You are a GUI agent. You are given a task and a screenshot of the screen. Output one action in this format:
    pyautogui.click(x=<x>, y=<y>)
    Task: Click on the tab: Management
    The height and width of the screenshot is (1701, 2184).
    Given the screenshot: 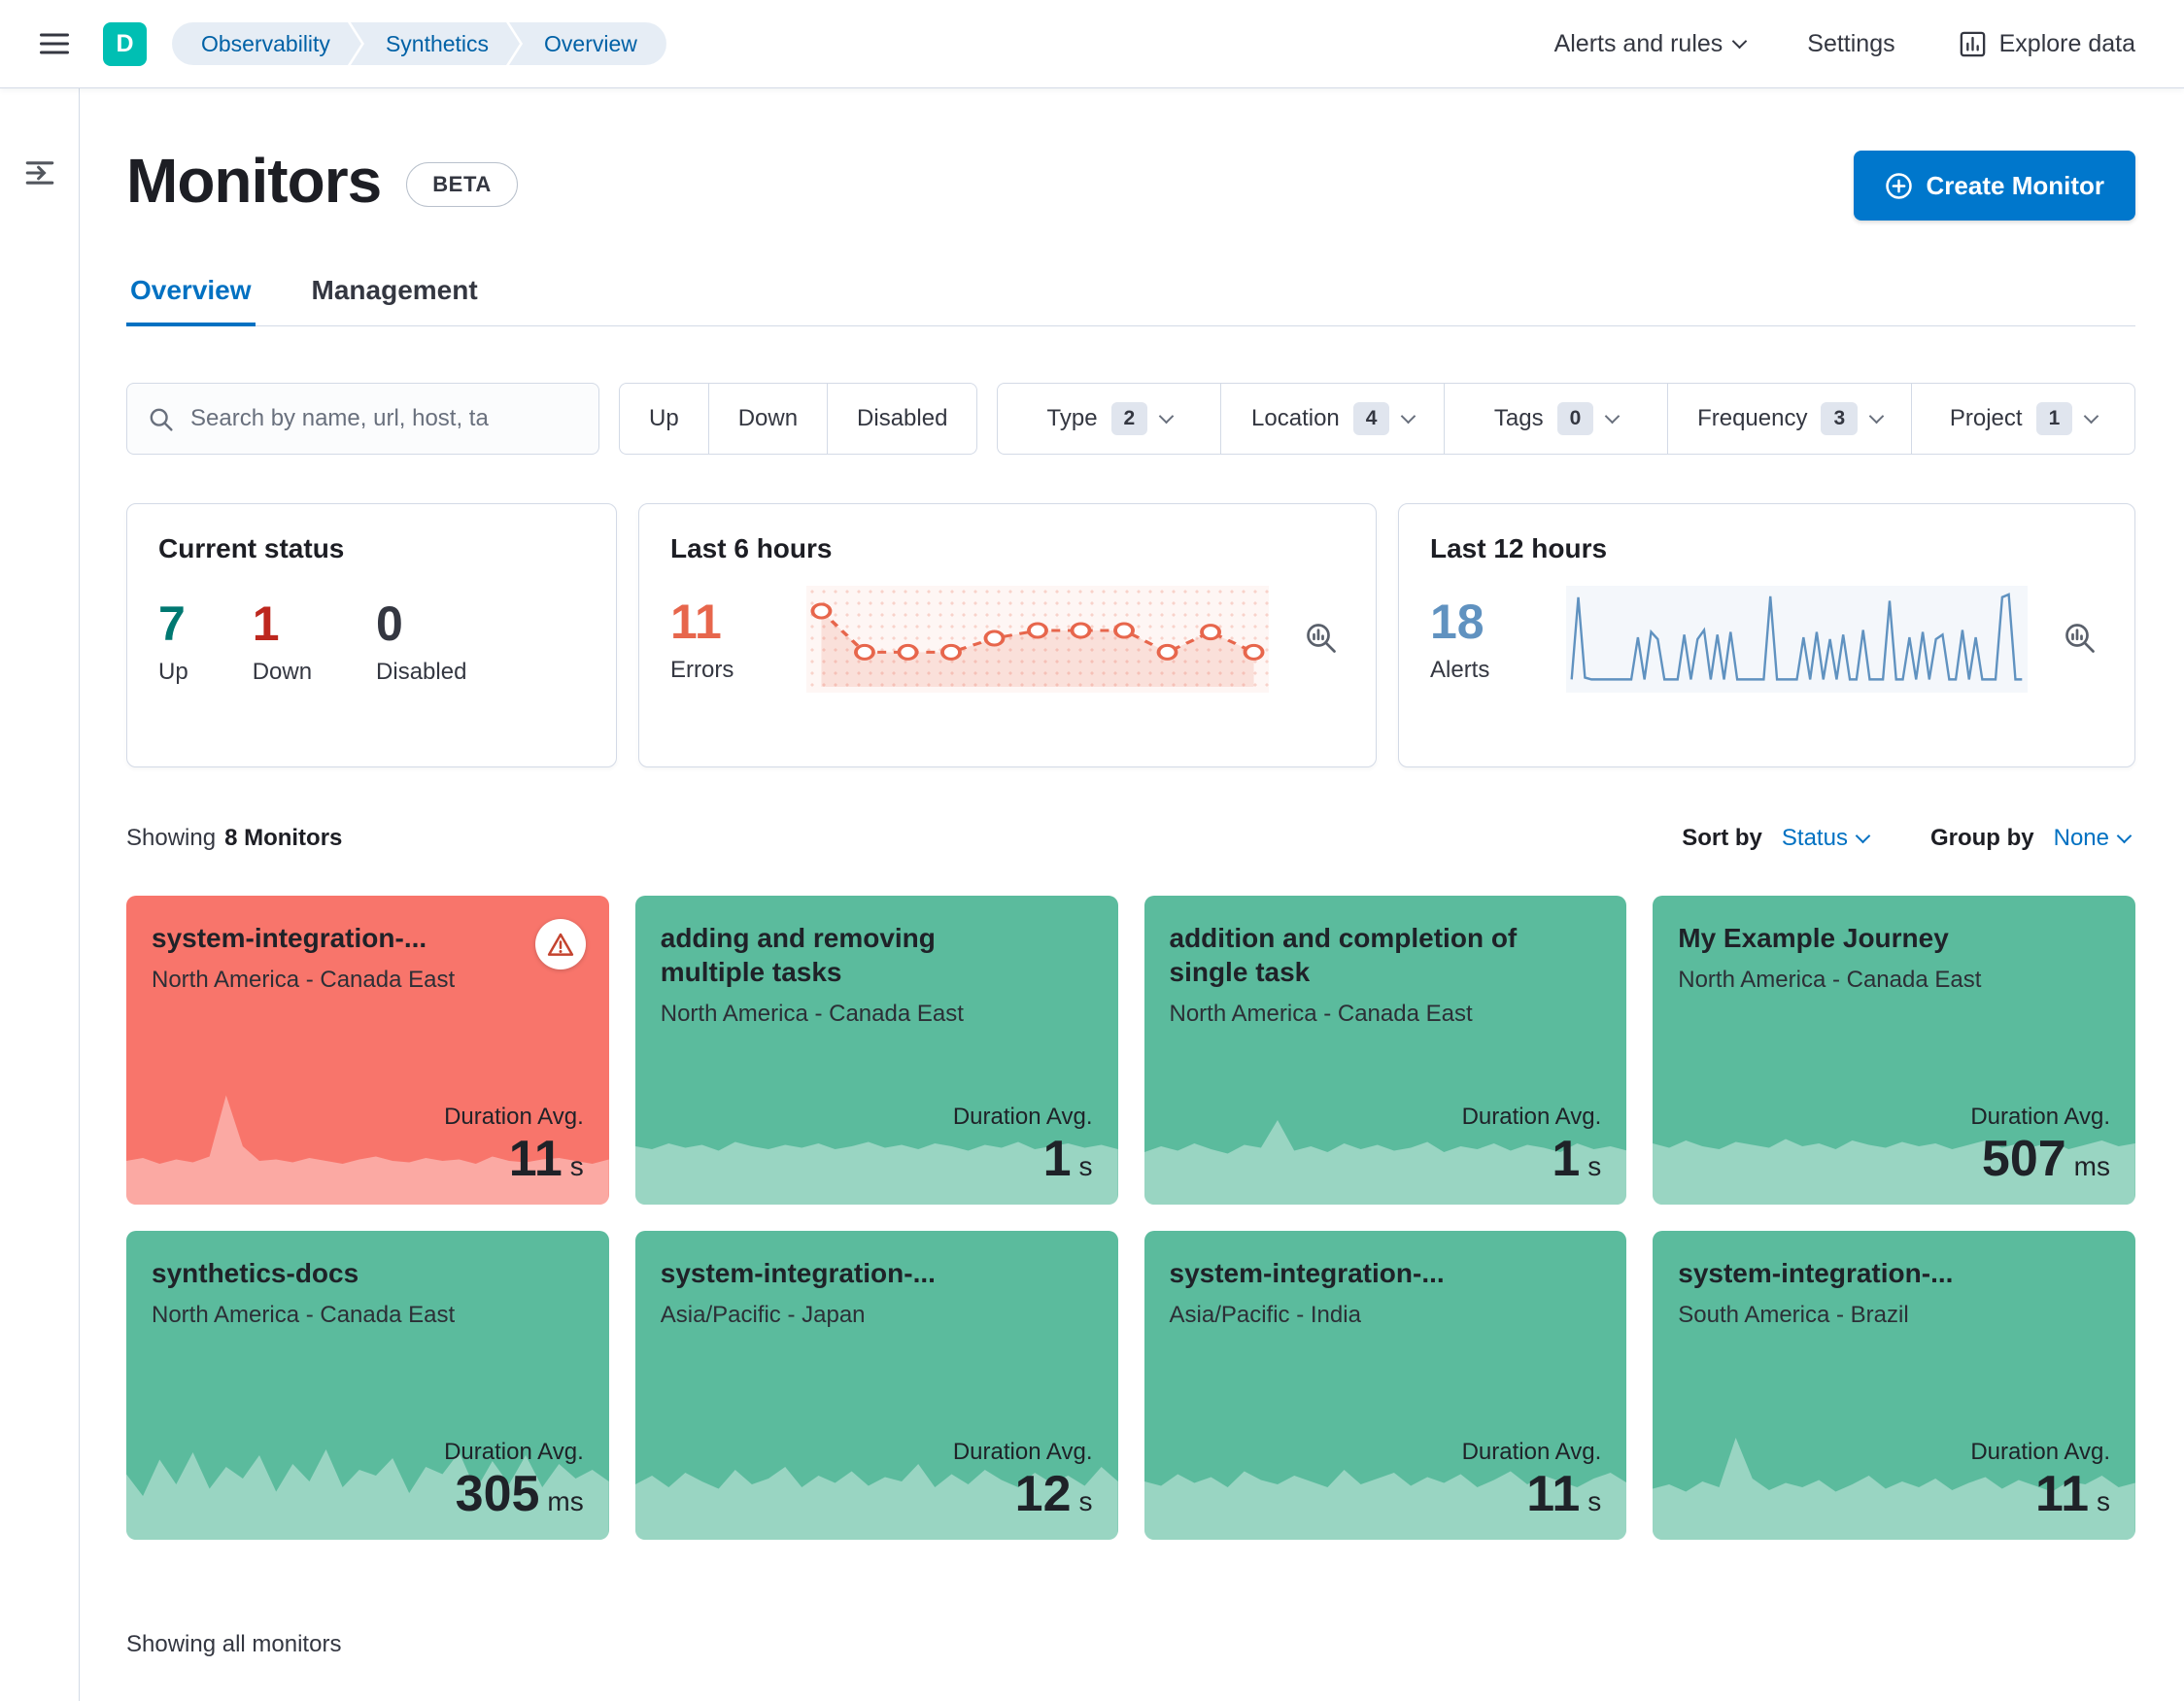 What is the action you would take?
    pyautogui.click(x=395, y=300)
    